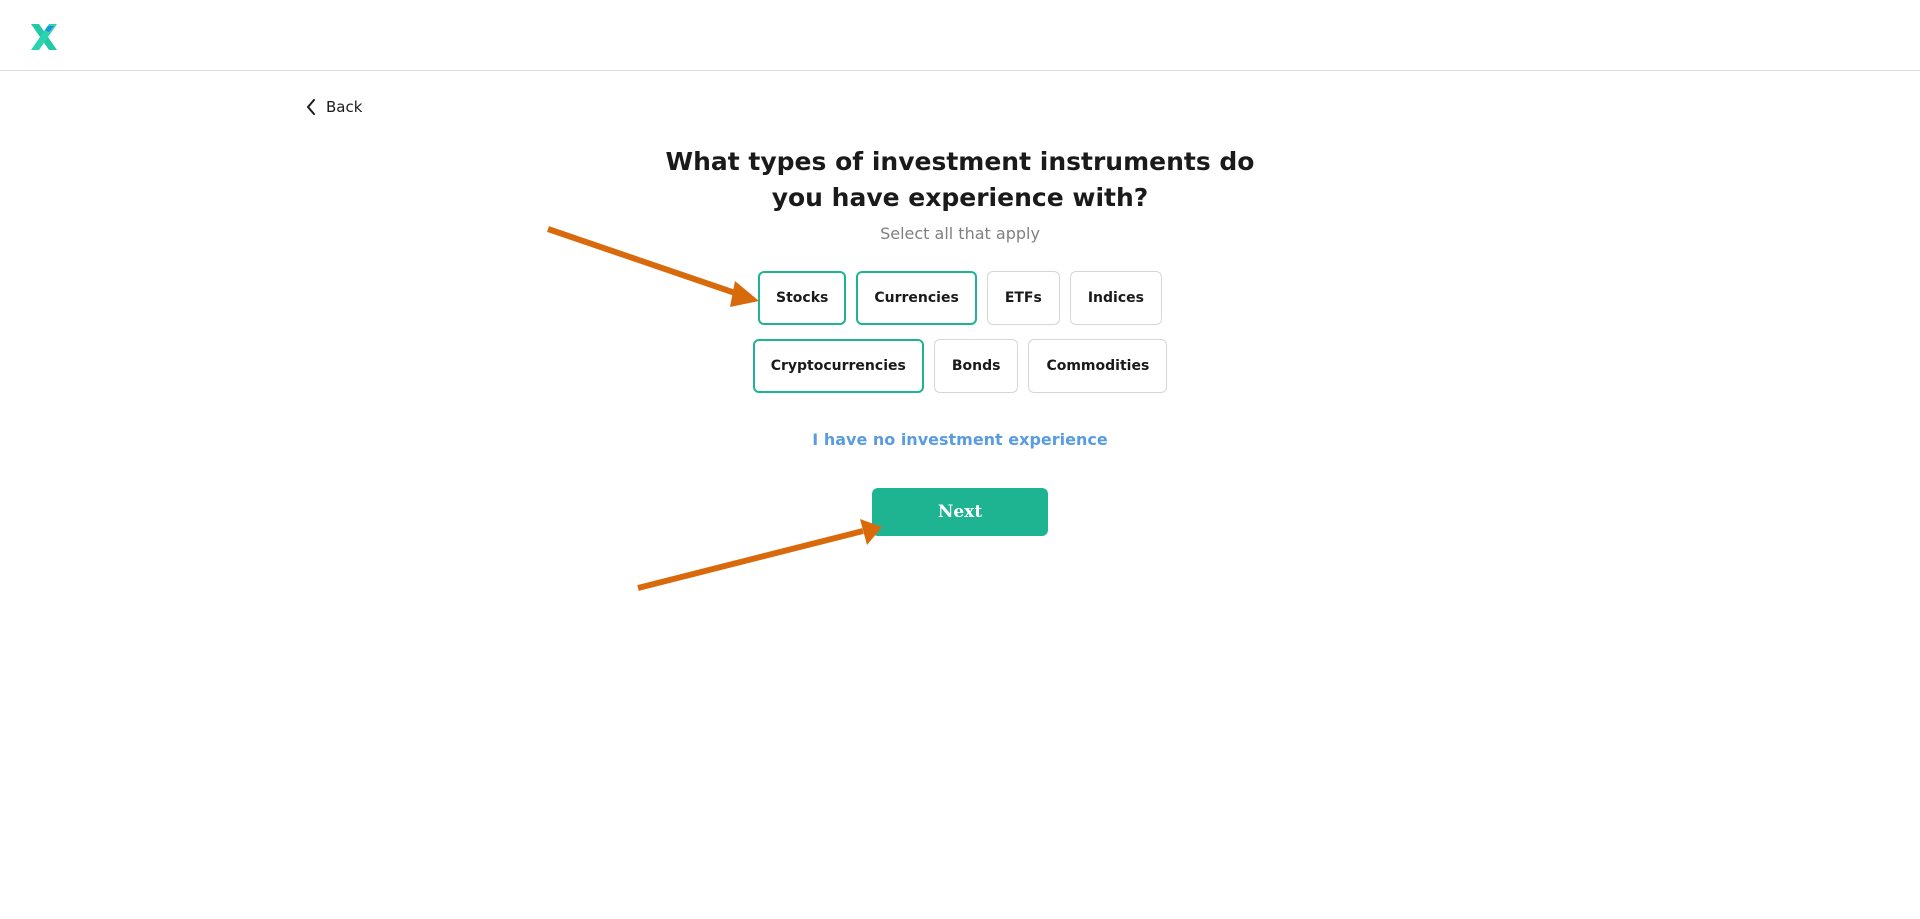  What do you see at coordinates (1115, 298) in the screenshot?
I see `option-indices: Indices` at bounding box center [1115, 298].